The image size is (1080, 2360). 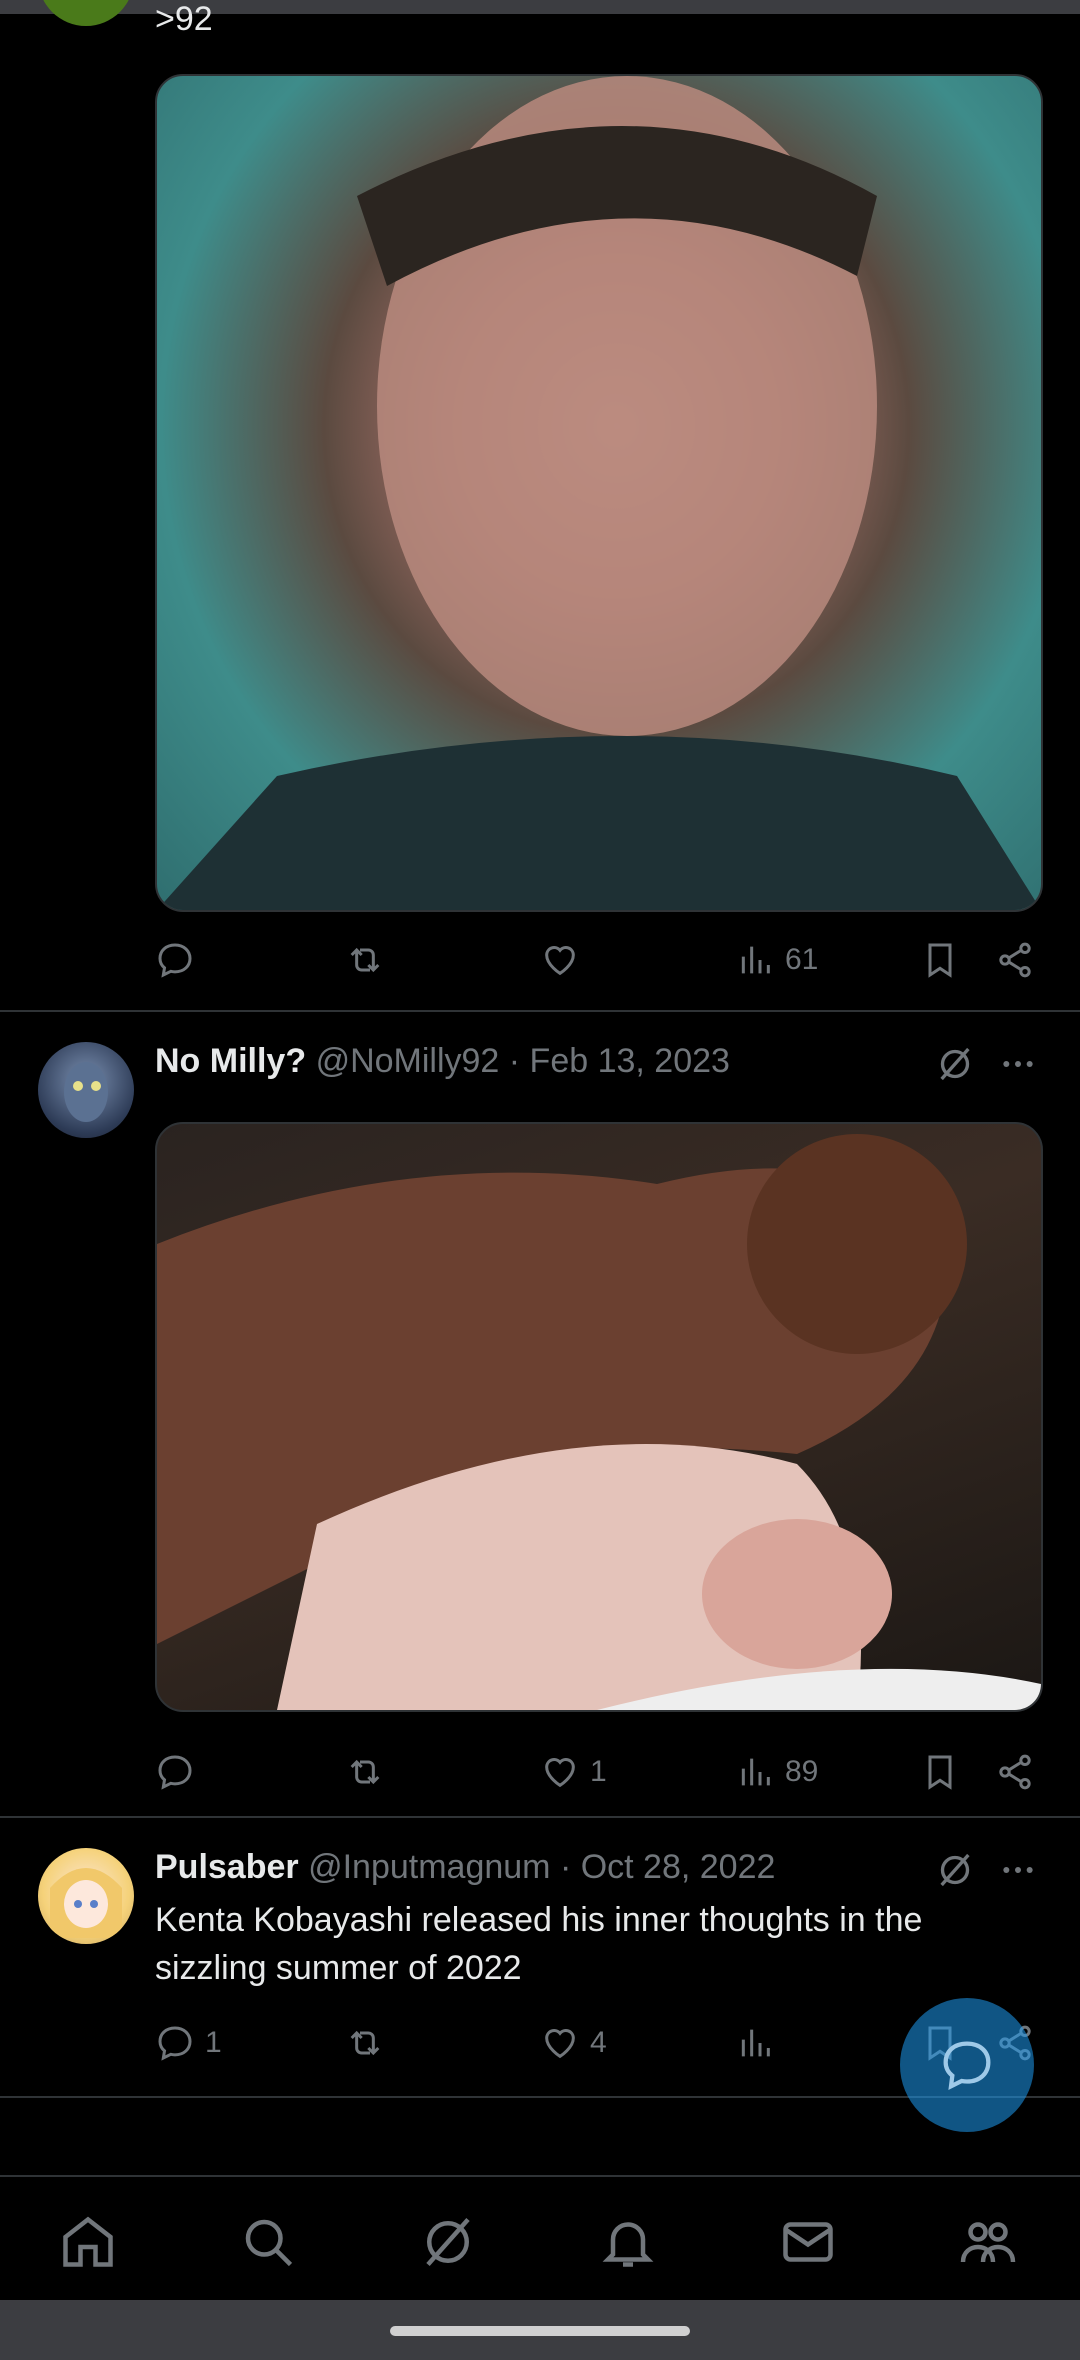 What do you see at coordinates (776, 960) in the screenshot?
I see `views-button: 61` at bounding box center [776, 960].